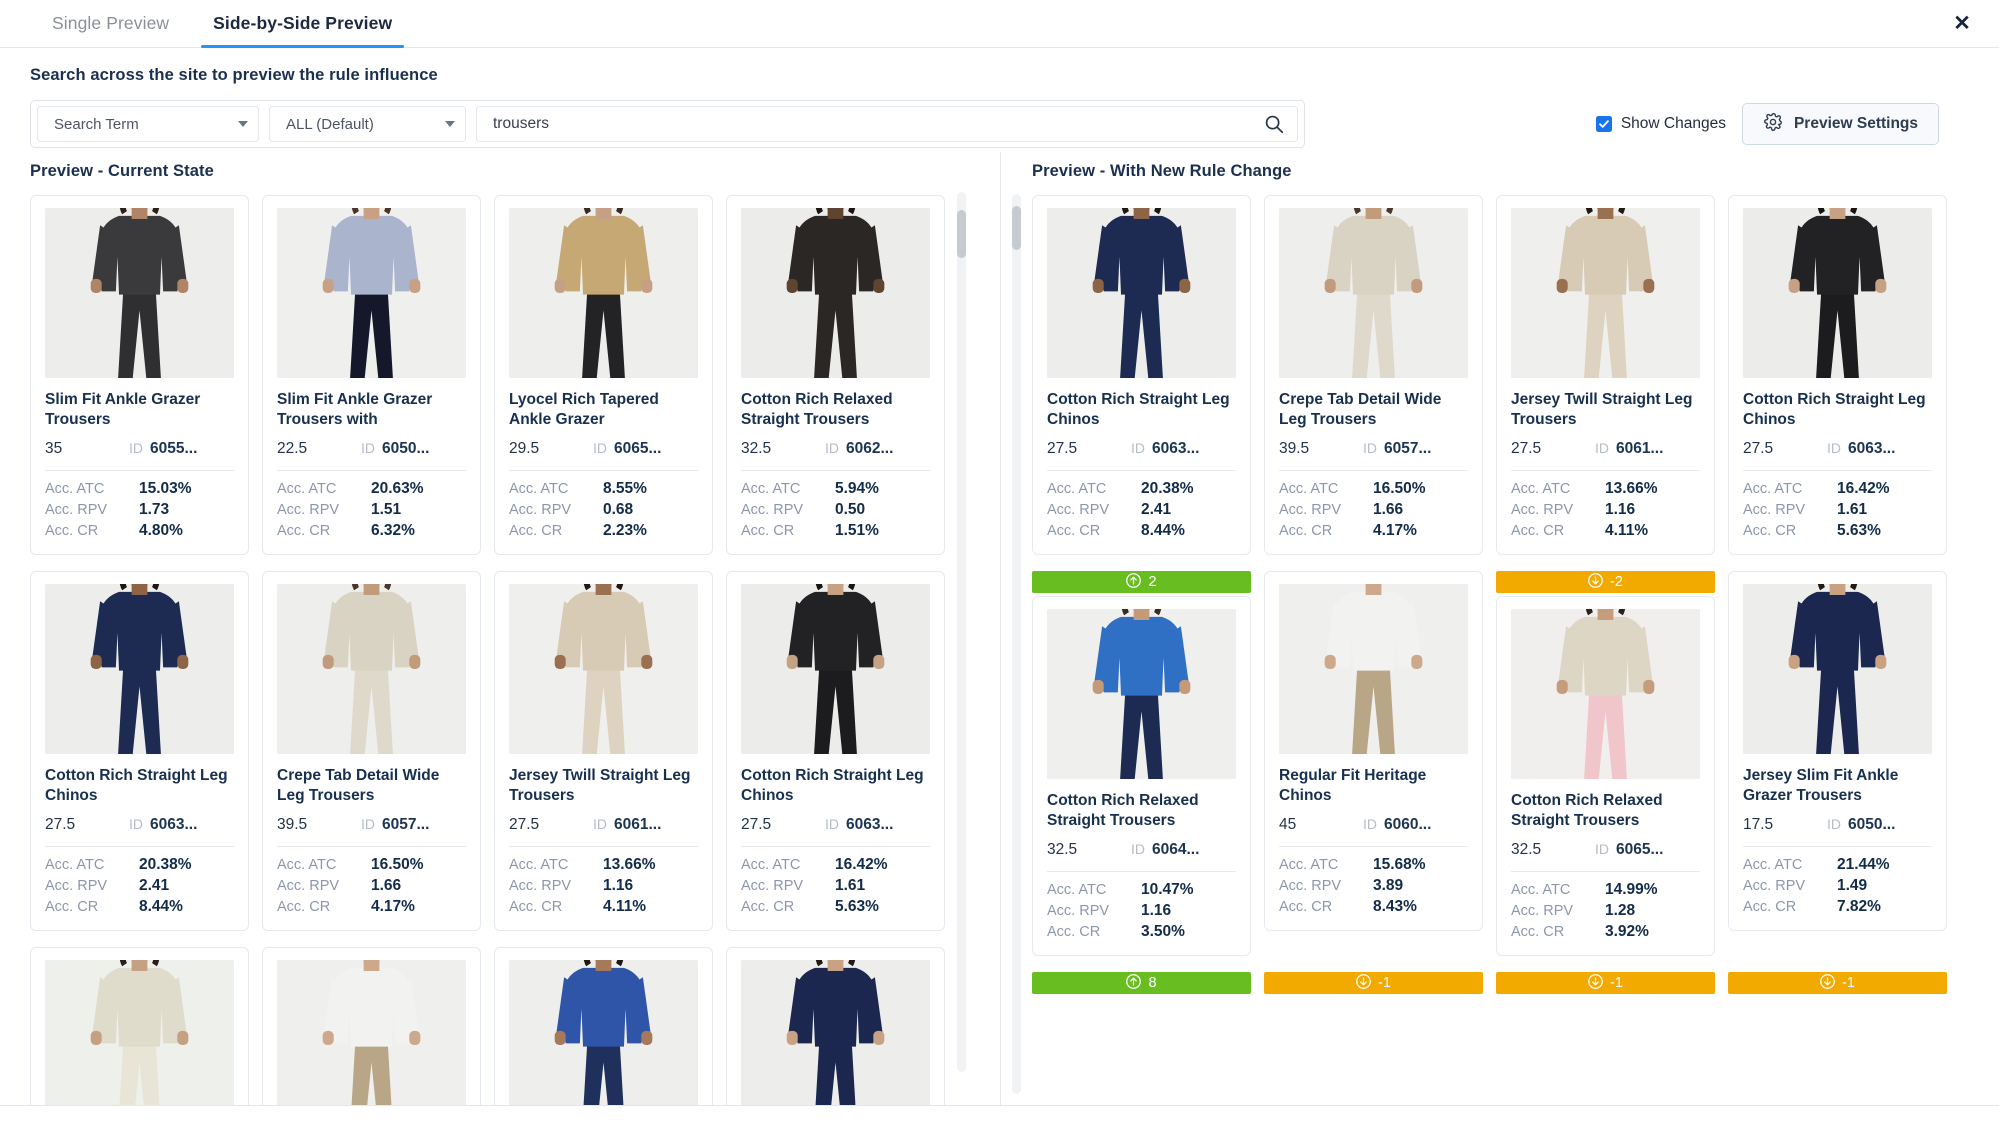 Image resolution: width=1999 pixels, height=1131 pixels. I want to click on product-price: 29.5, so click(524, 448).